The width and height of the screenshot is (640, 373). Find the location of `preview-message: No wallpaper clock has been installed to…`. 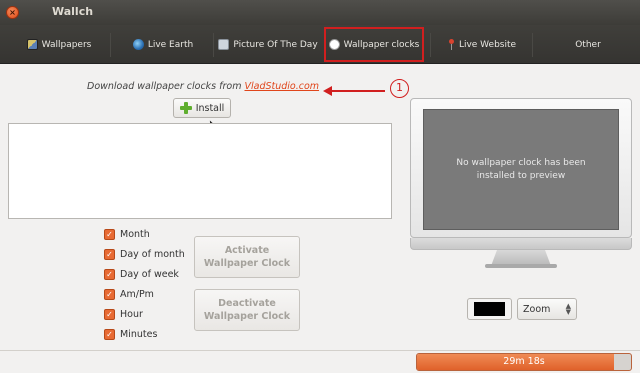

preview-message: No wallpaper clock has been installed to… is located at coordinates (521, 169).